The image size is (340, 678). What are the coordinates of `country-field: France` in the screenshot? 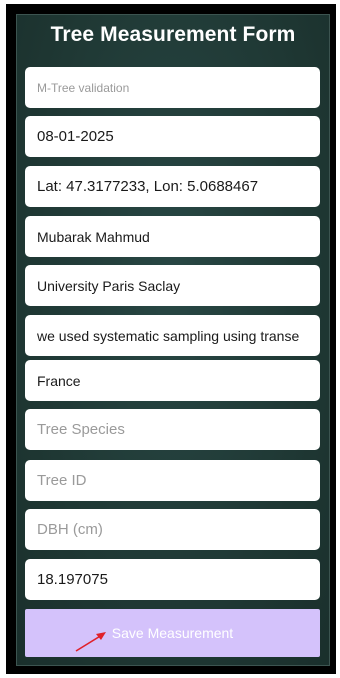 It's located at (172, 380).